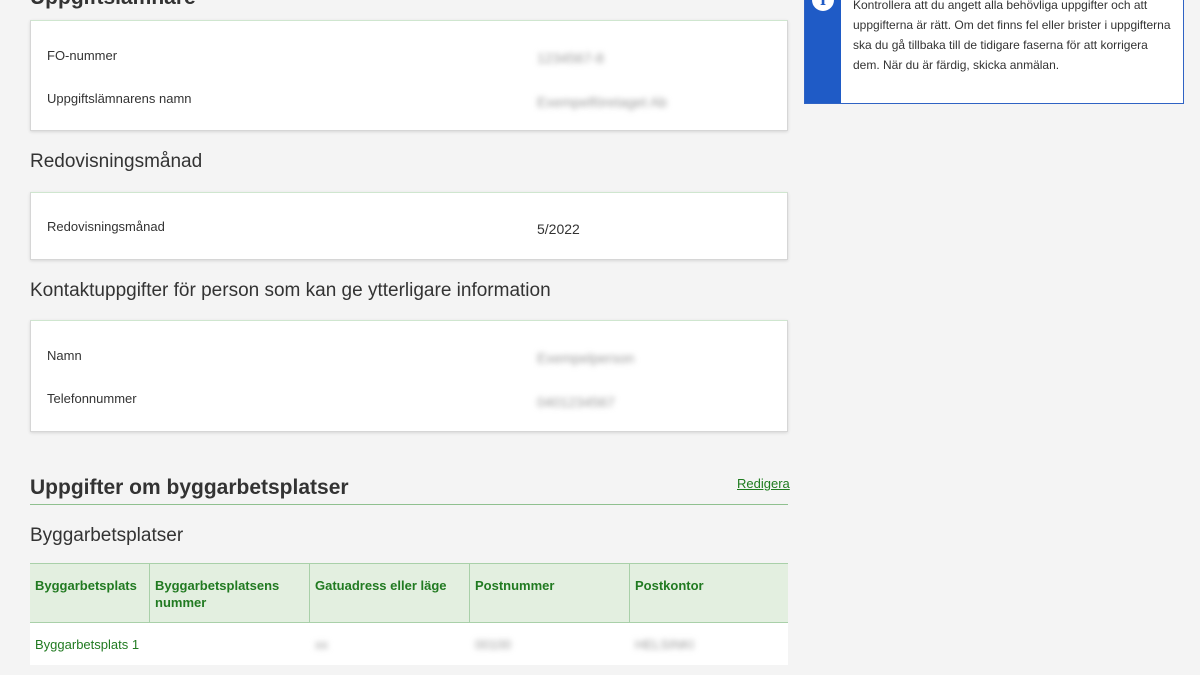 Image resolution: width=1200 pixels, height=675 pixels. Describe the element at coordinates (92, 398) in the screenshot. I see `contact-phone-label: Telefonnummer` at that location.